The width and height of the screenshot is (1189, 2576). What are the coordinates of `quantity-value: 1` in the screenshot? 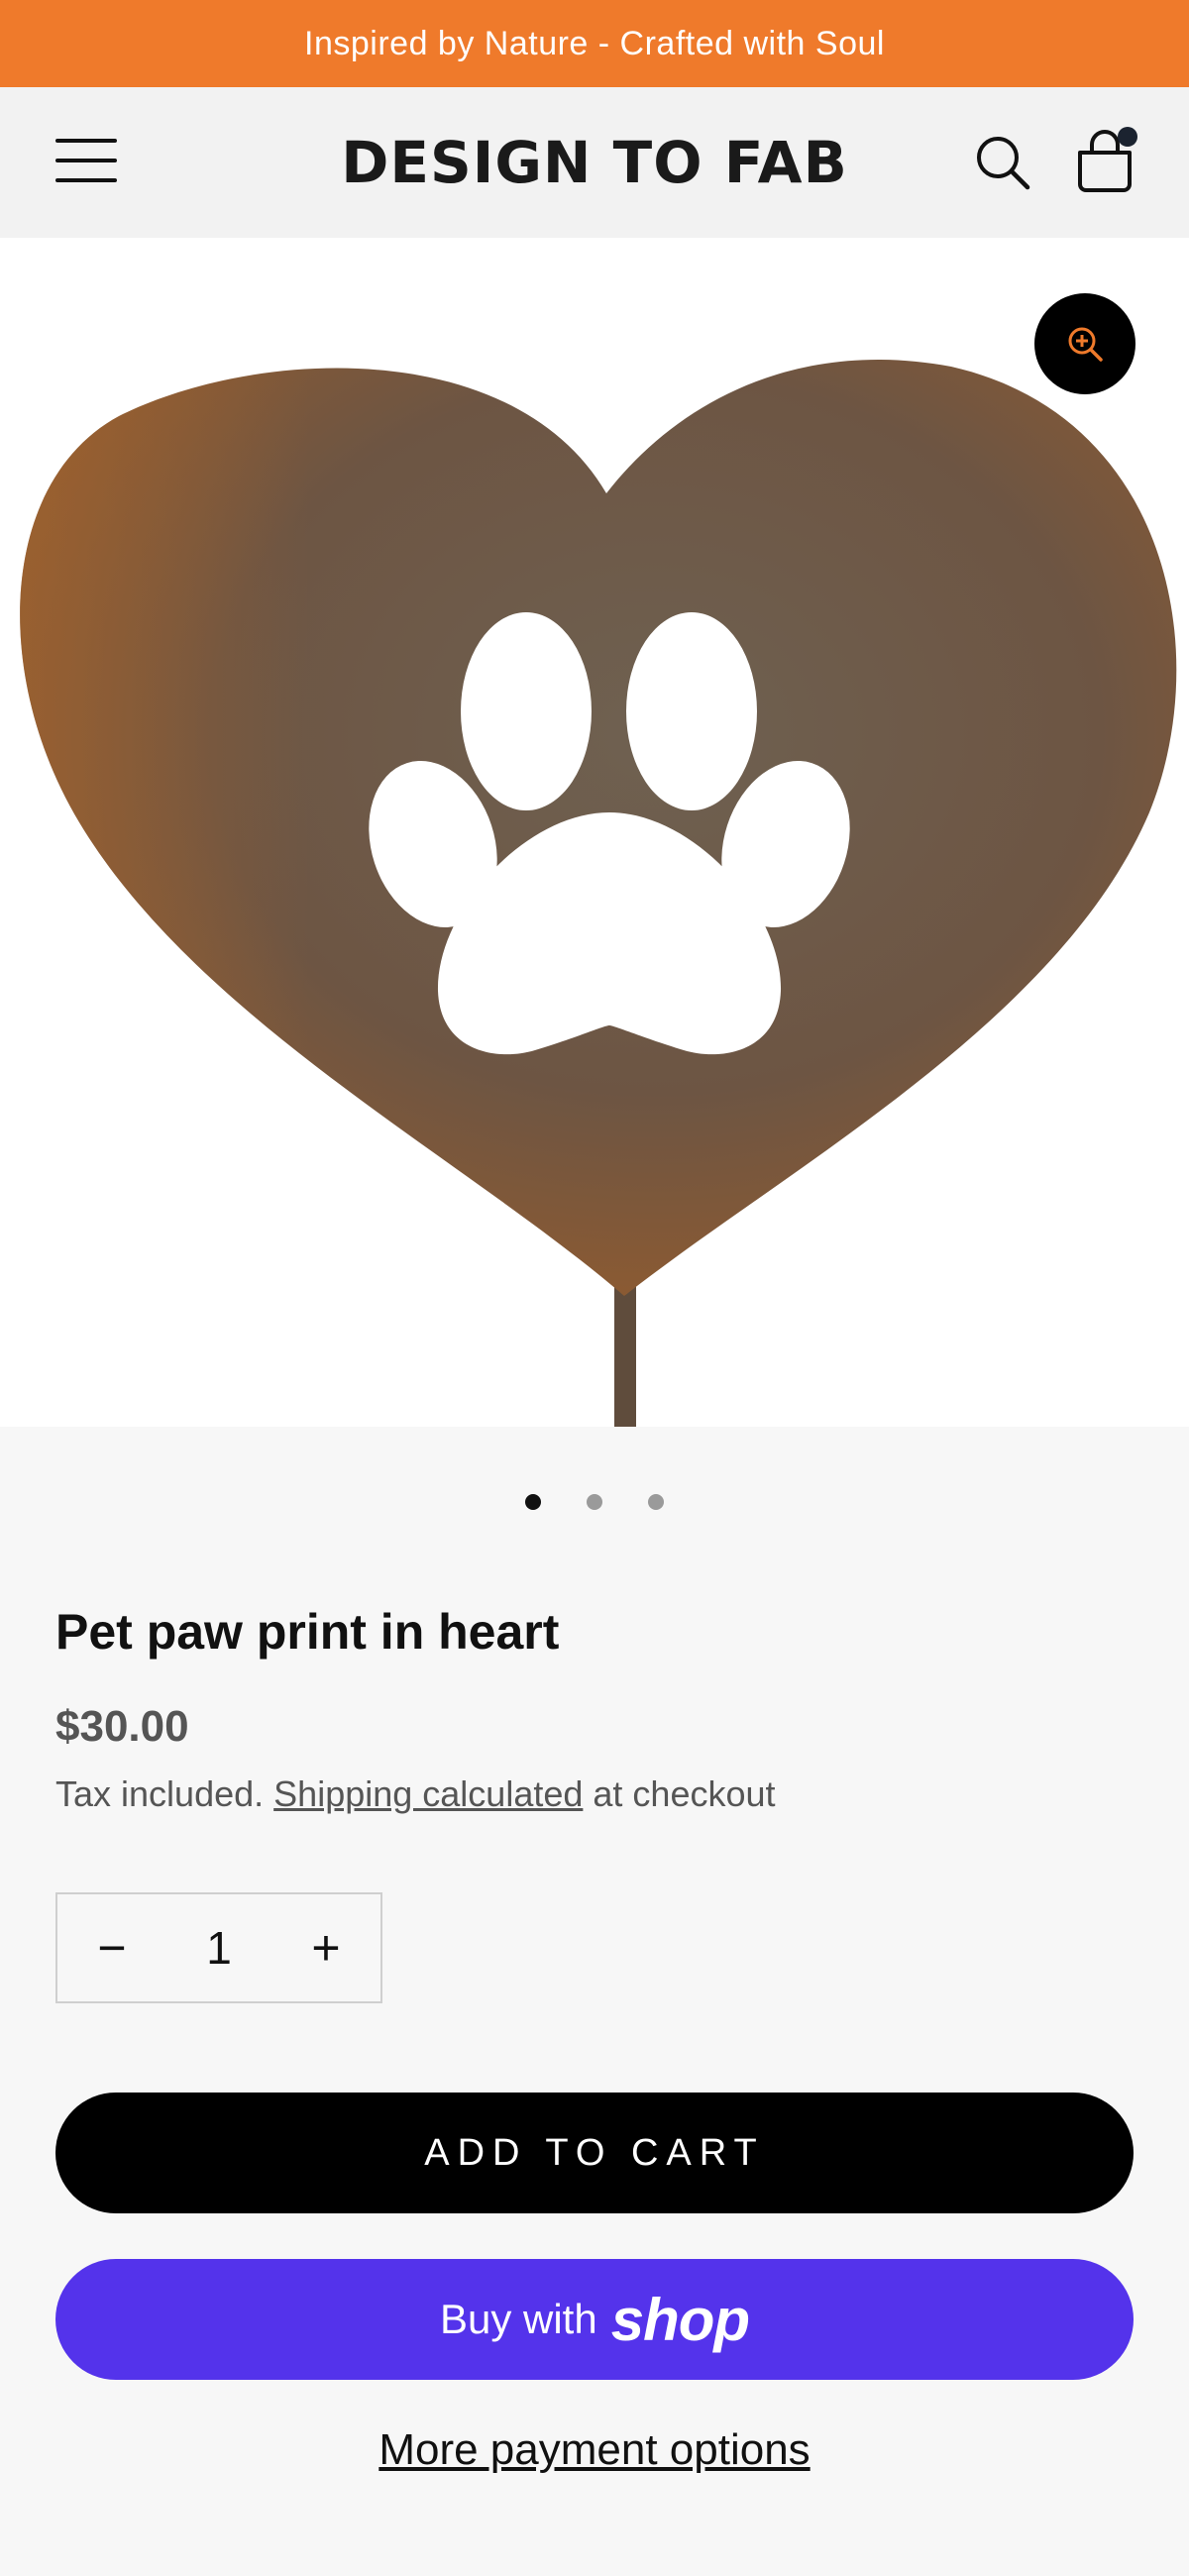 It's located at (218, 1948).